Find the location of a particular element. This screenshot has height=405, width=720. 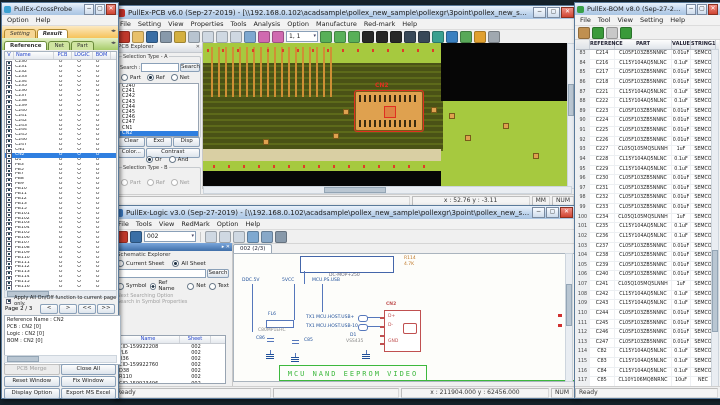

table-row: 95 C229 CL15Y104AQ5NLNC 0.1uF SEMCO is located at coordinates (647, 170).